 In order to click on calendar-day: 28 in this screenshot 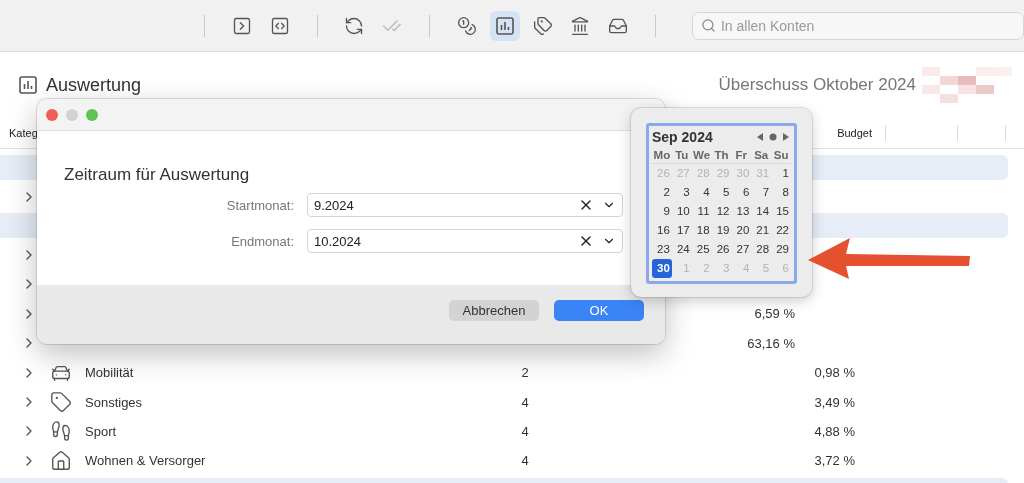, I will do `click(761, 249)`.